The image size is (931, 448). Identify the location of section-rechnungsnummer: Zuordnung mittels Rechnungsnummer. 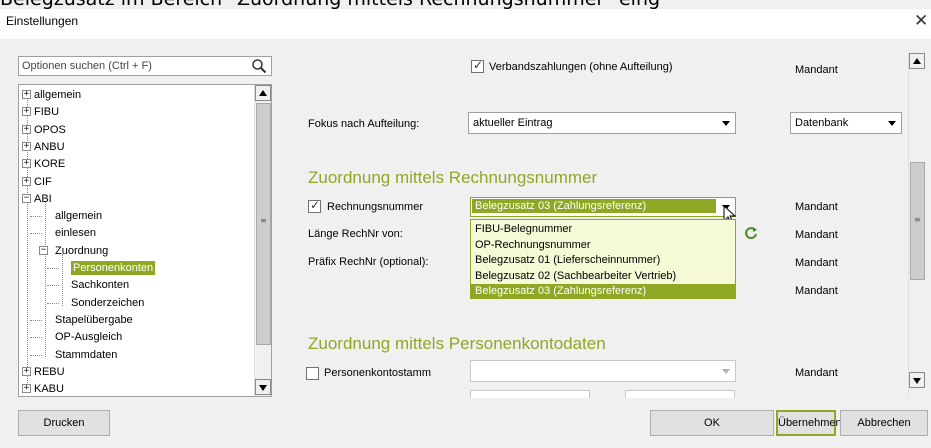
(453, 177).